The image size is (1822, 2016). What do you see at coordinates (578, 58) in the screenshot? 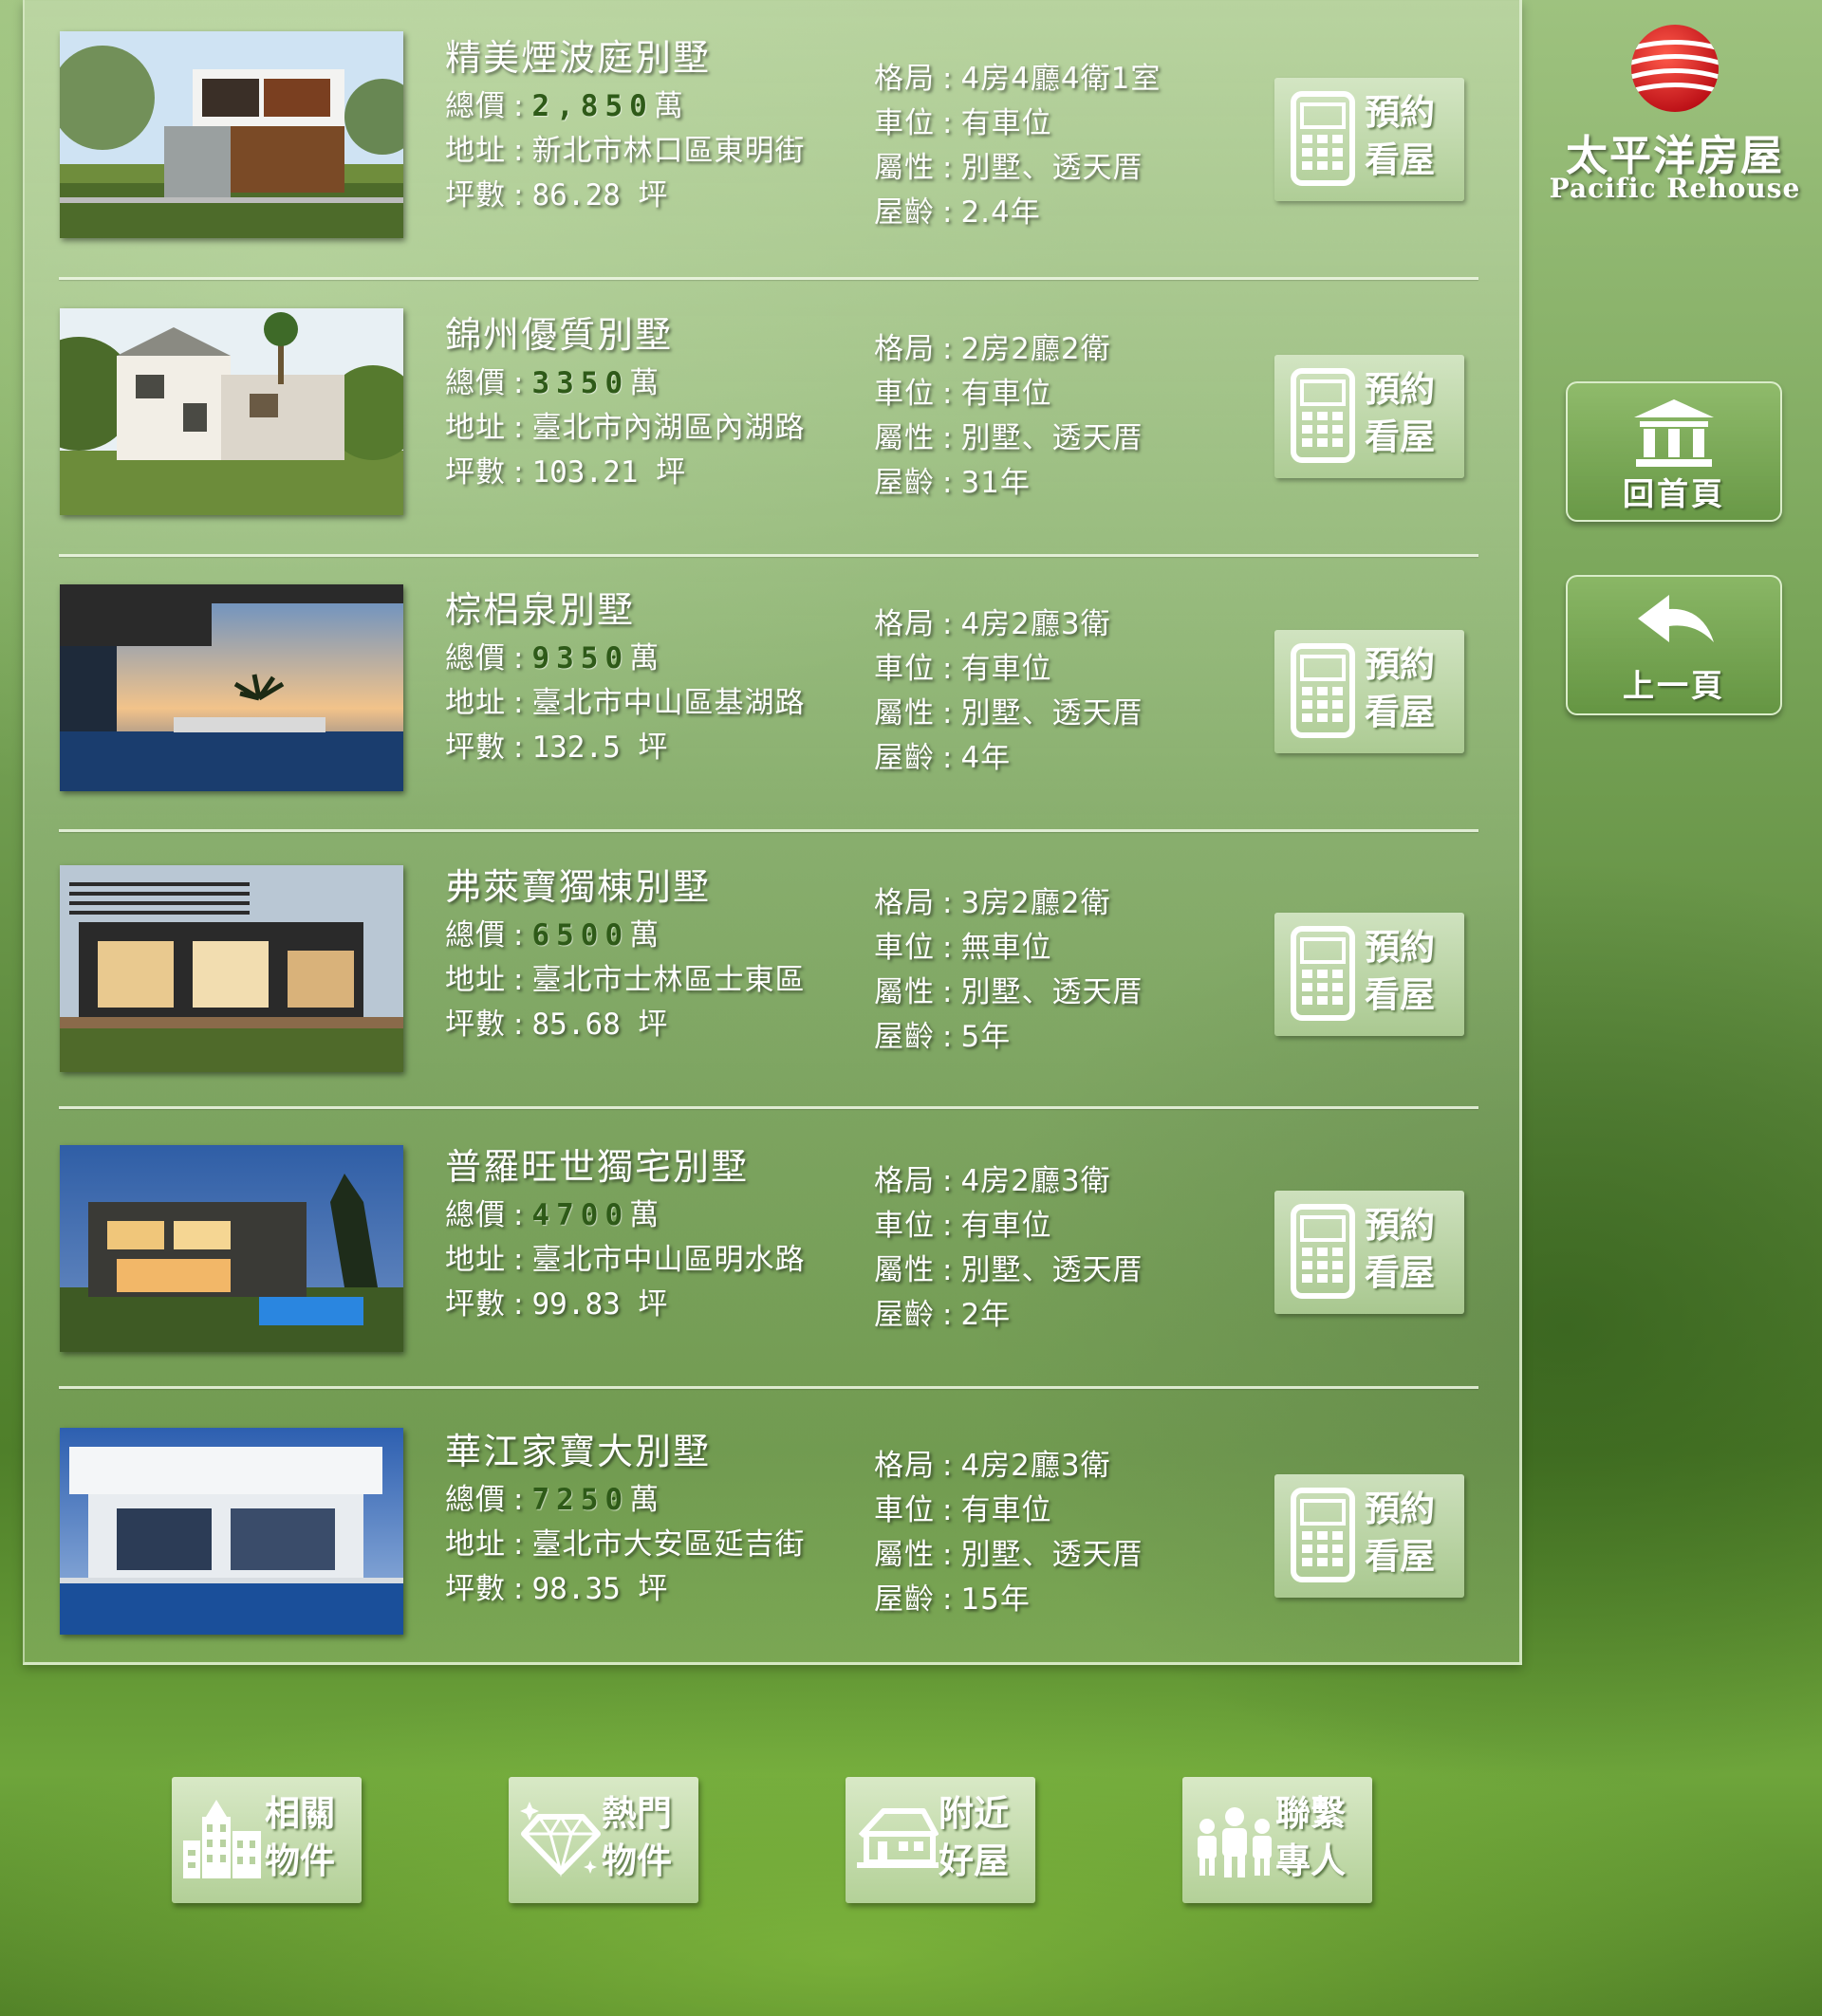
I see `listing-title: 精美煙波庭別墅` at bounding box center [578, 58].